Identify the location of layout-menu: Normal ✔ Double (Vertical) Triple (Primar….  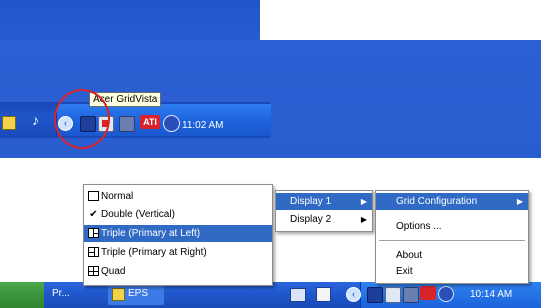
(178, 235).